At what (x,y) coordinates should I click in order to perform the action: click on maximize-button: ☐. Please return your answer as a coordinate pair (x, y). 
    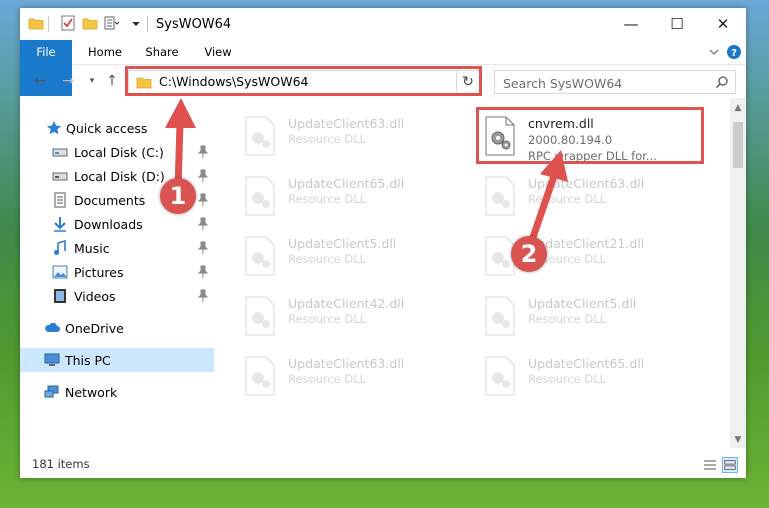
    Looking at the image, I should click on (677, 24).